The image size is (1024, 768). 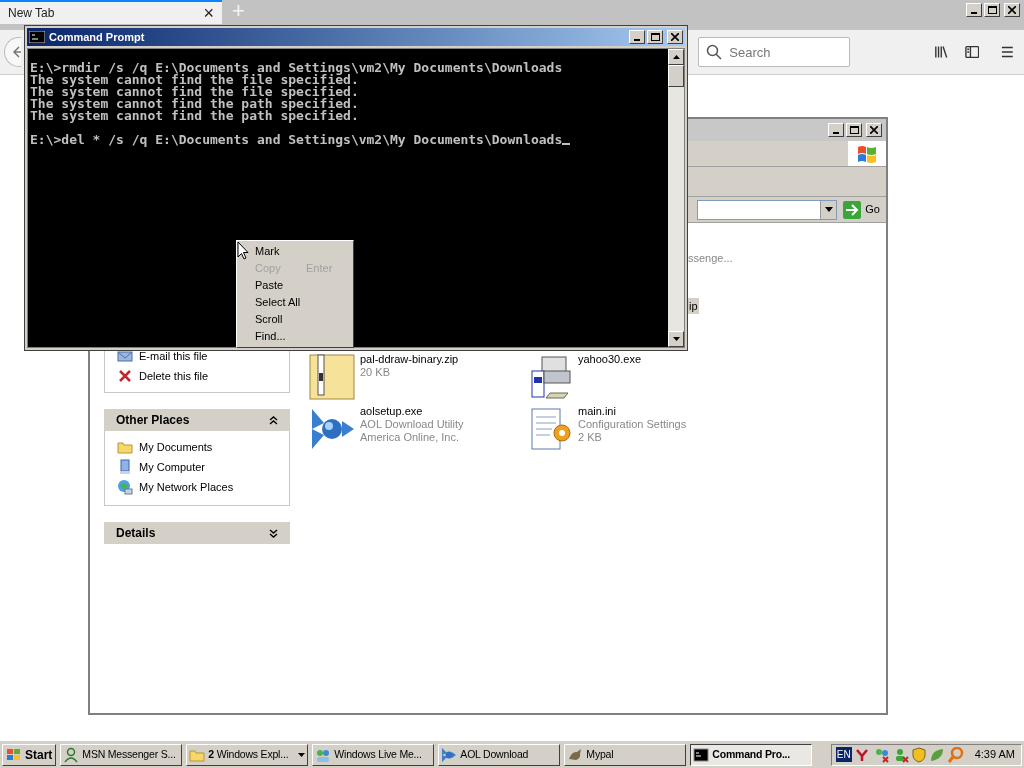 What do you see at coordinates (16, 52) in the screenshot?
I see `back-arrow-icon` at bounding box center [16, 52].